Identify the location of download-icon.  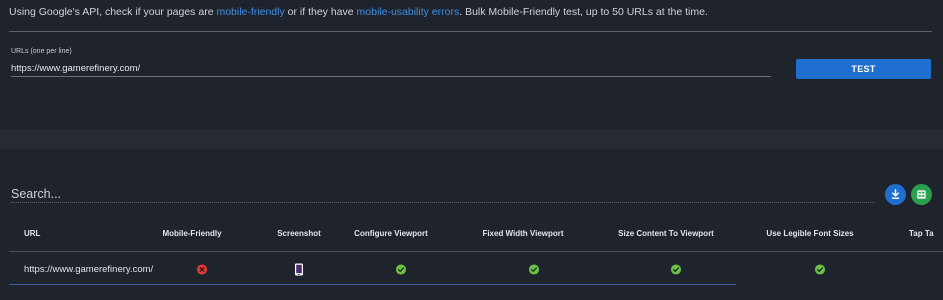
(895, 194).